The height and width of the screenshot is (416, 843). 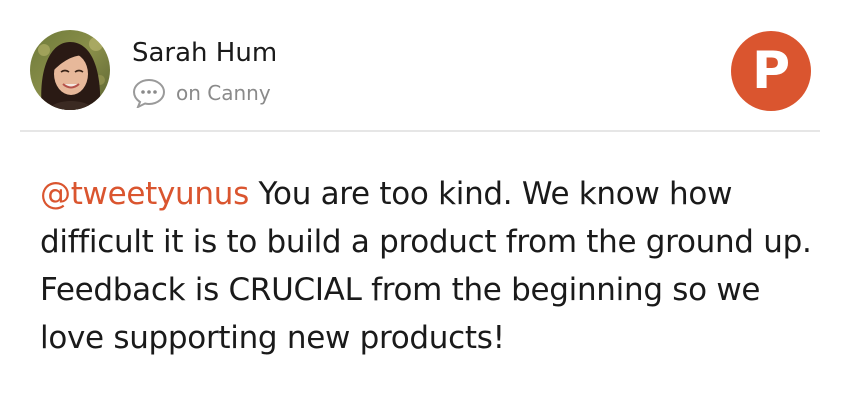 I want to click on mention-link: @tweetyunus, so click(x=144, y=194).